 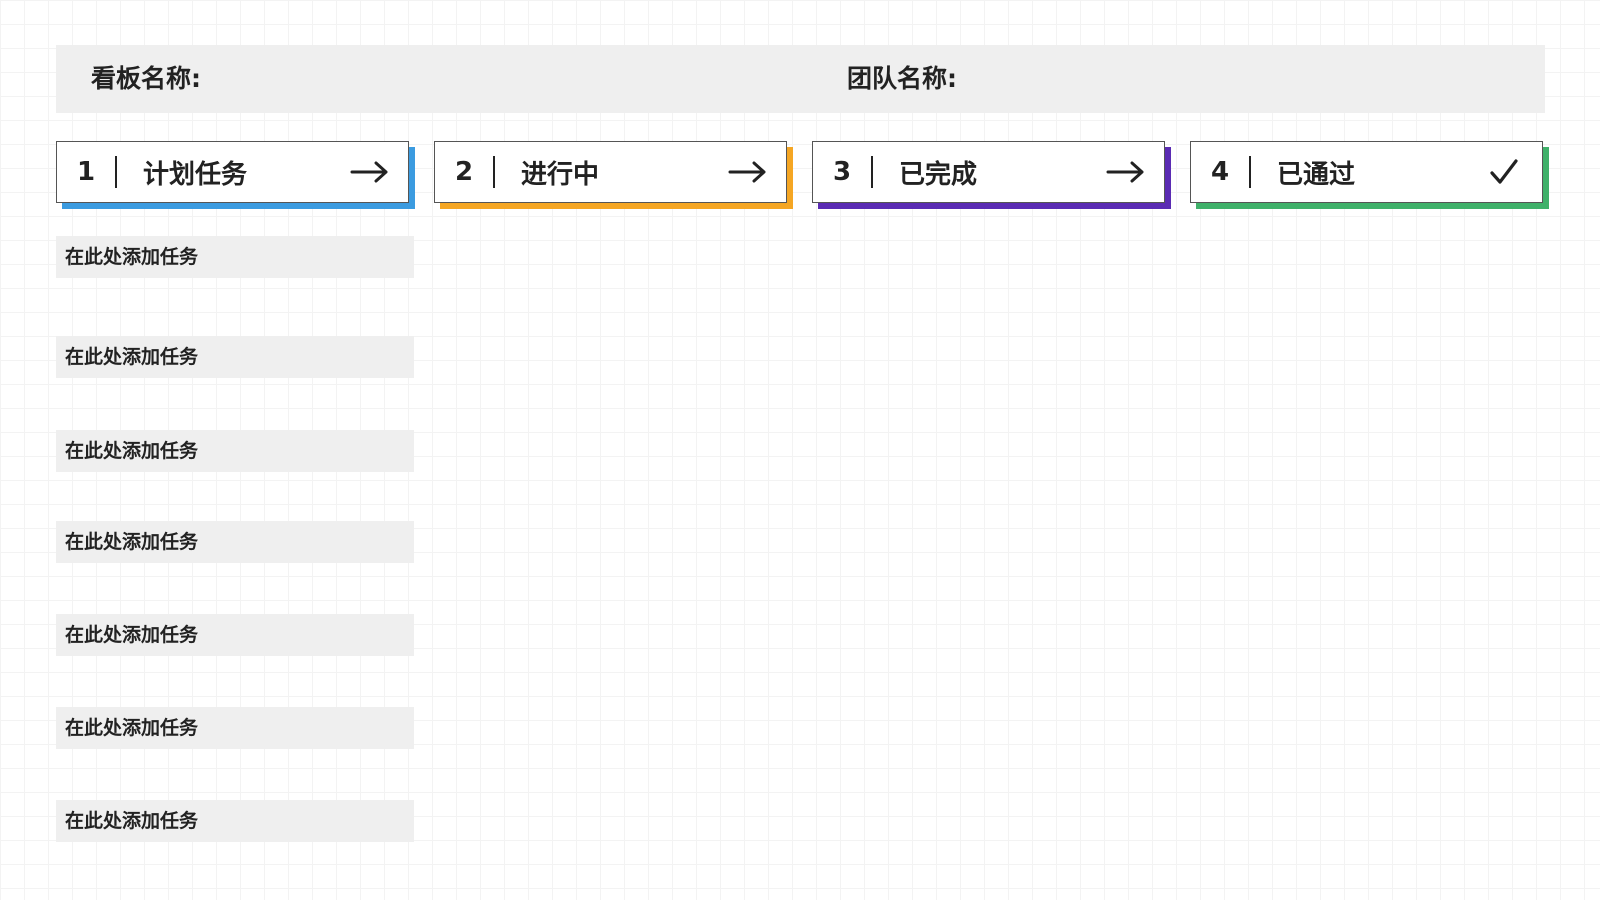 I want to click on column-number: 1, so click(x=86, y=172).